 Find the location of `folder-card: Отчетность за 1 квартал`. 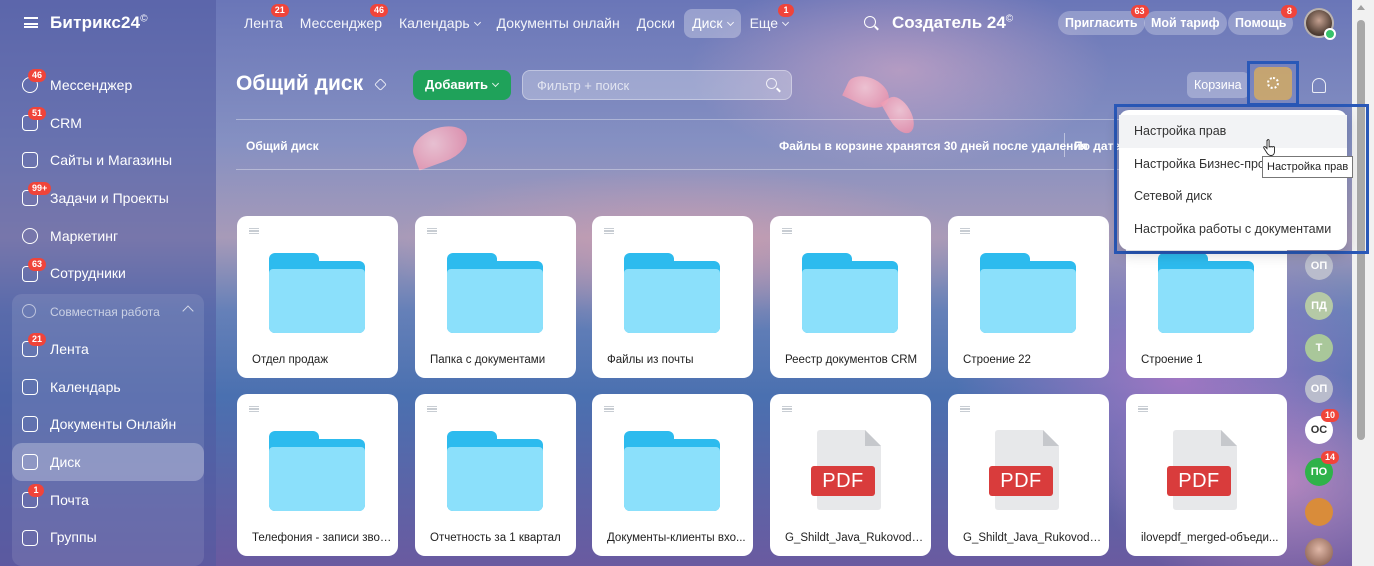

folder-card: Отчетность за 1 квартал is located at coordinates (495, 475).